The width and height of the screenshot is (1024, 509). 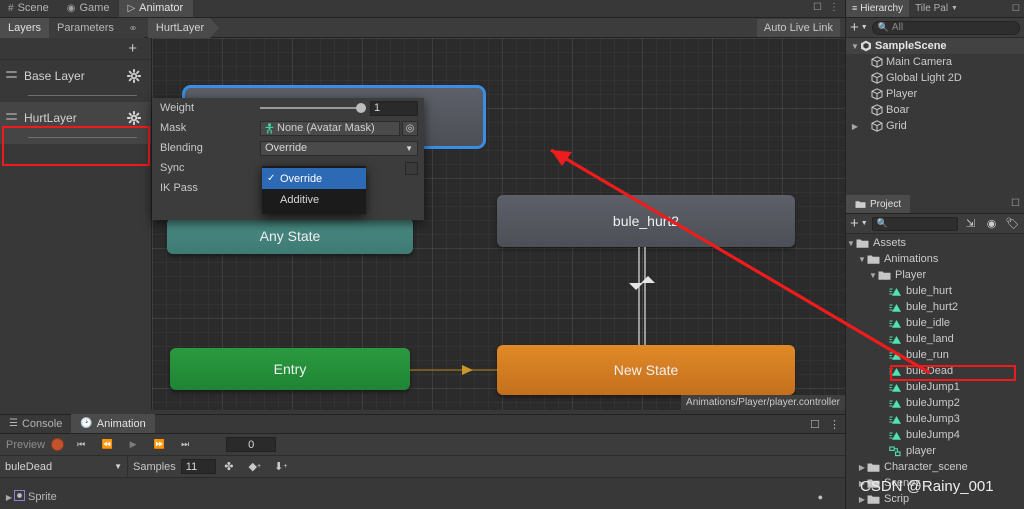 What do you see at coordinates (313, 108) in the screenshot?
I see `weight-slider` at bounding box center [313, 108].